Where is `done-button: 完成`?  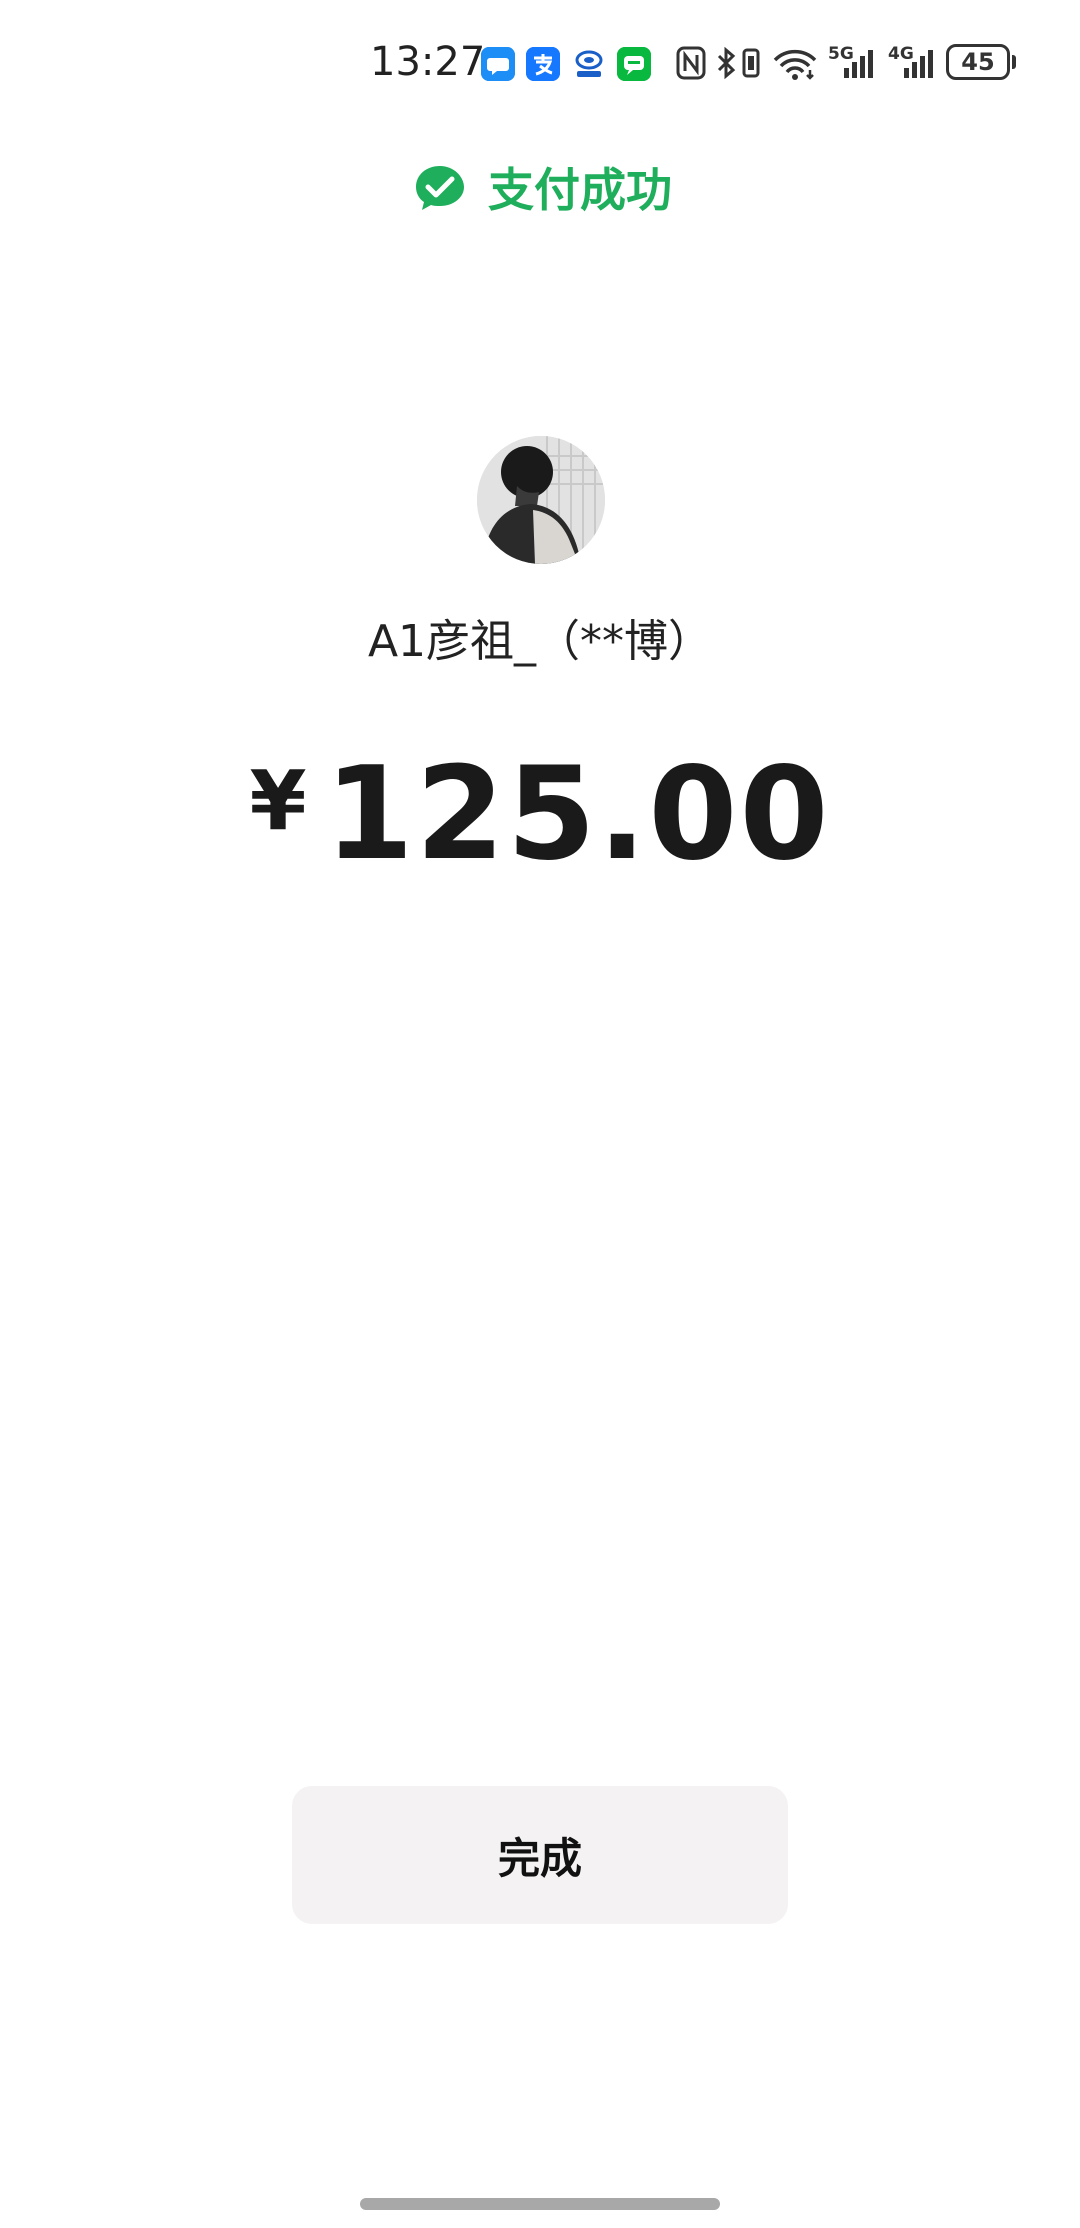
done-button: 完成 is located at coordinates (540, 1855).